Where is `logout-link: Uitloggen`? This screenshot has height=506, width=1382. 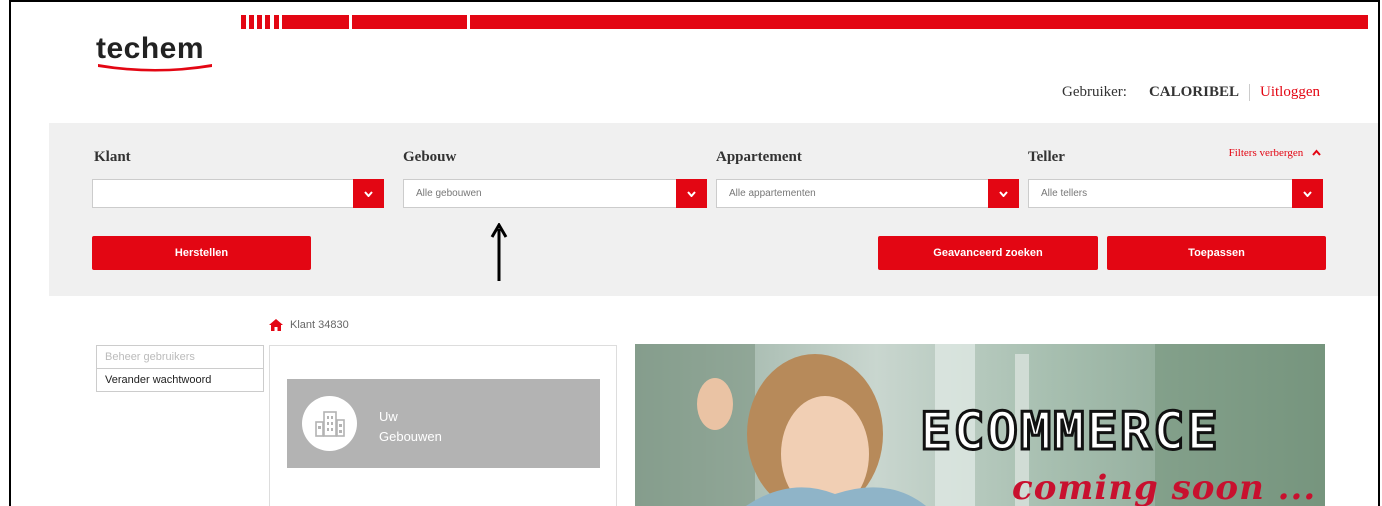
logout-link: Uitloggen is located at coordinates (1290, 92).